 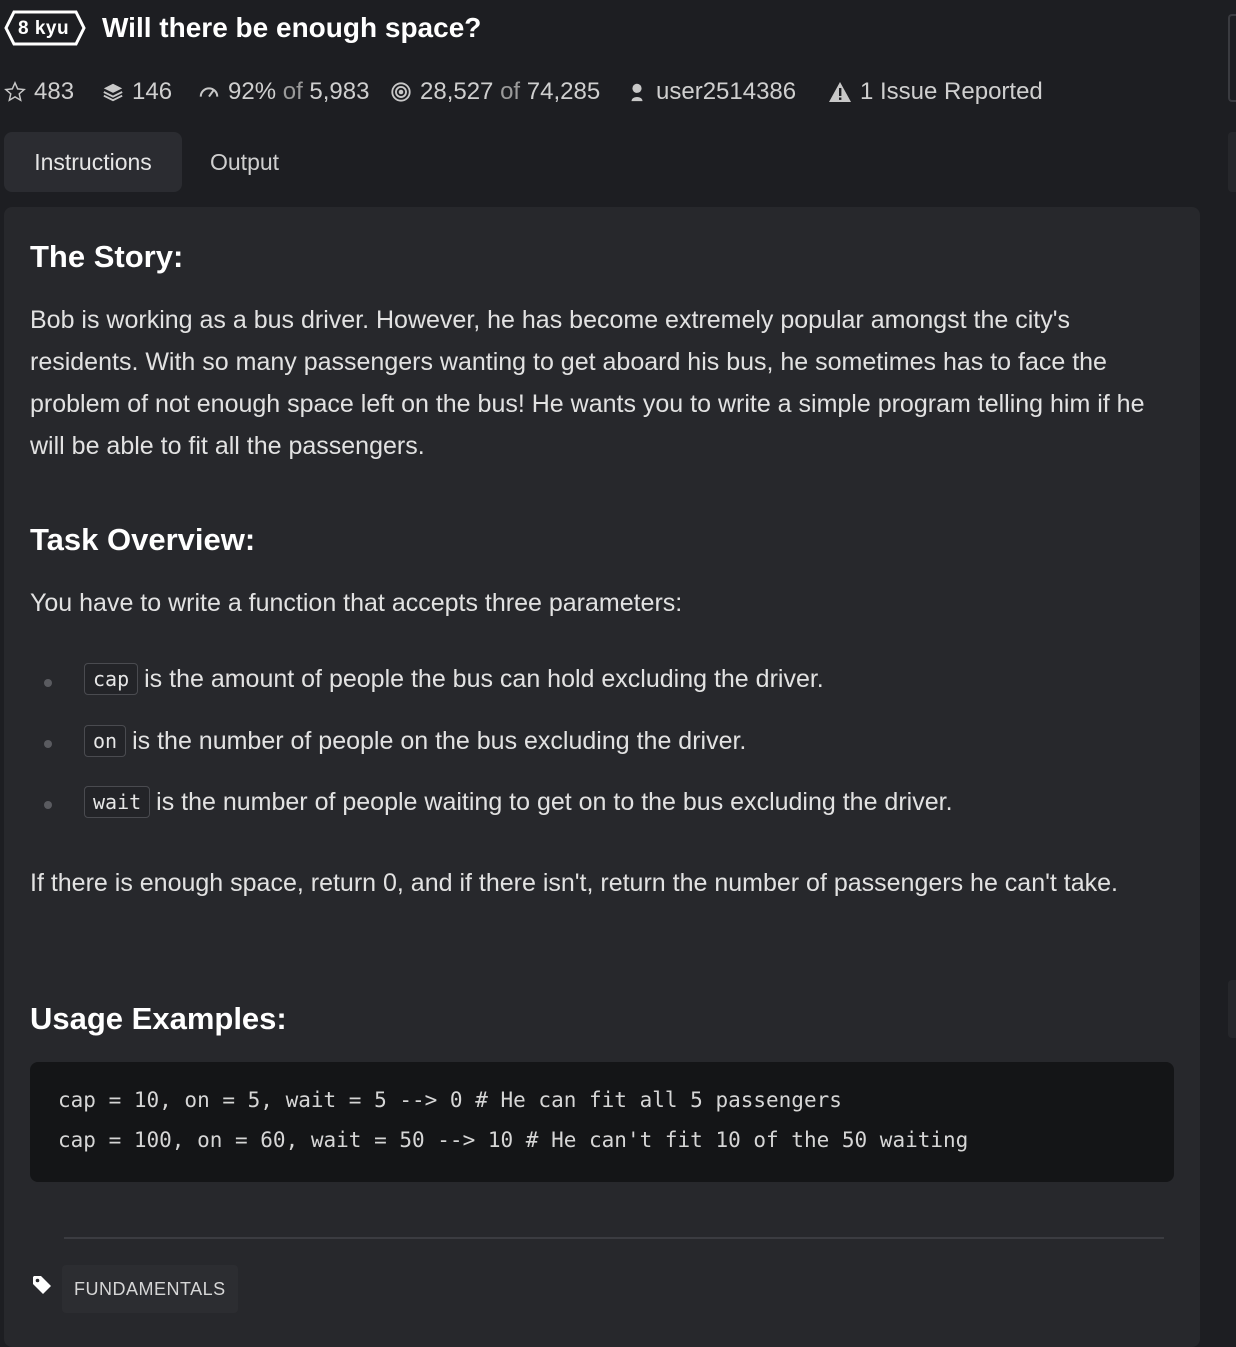 I want to click on kyu-rank-badge: 8 kyu, so click(x=47, y=28).